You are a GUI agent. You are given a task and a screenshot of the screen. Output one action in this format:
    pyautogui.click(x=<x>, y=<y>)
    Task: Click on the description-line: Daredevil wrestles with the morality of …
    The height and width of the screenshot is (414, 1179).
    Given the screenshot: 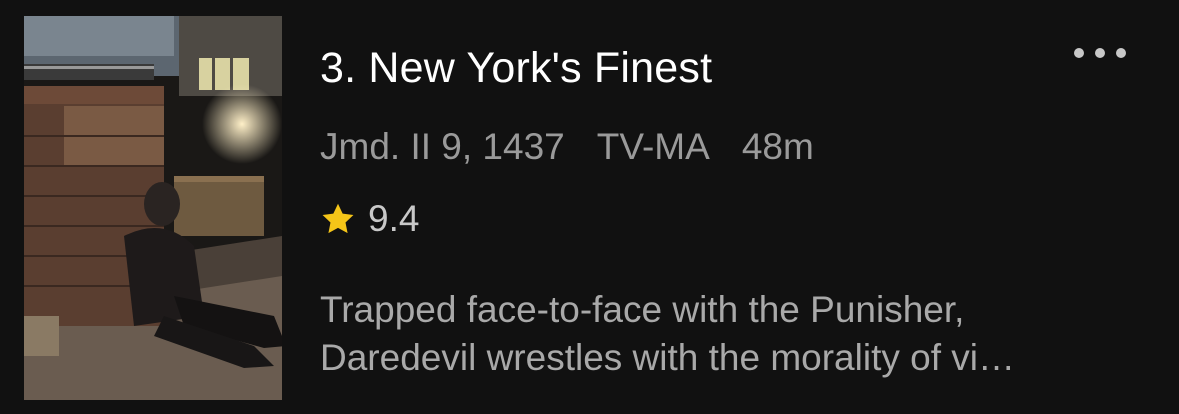 What is the action you would take?
    pyautogui.click(x=667, y=357)
    